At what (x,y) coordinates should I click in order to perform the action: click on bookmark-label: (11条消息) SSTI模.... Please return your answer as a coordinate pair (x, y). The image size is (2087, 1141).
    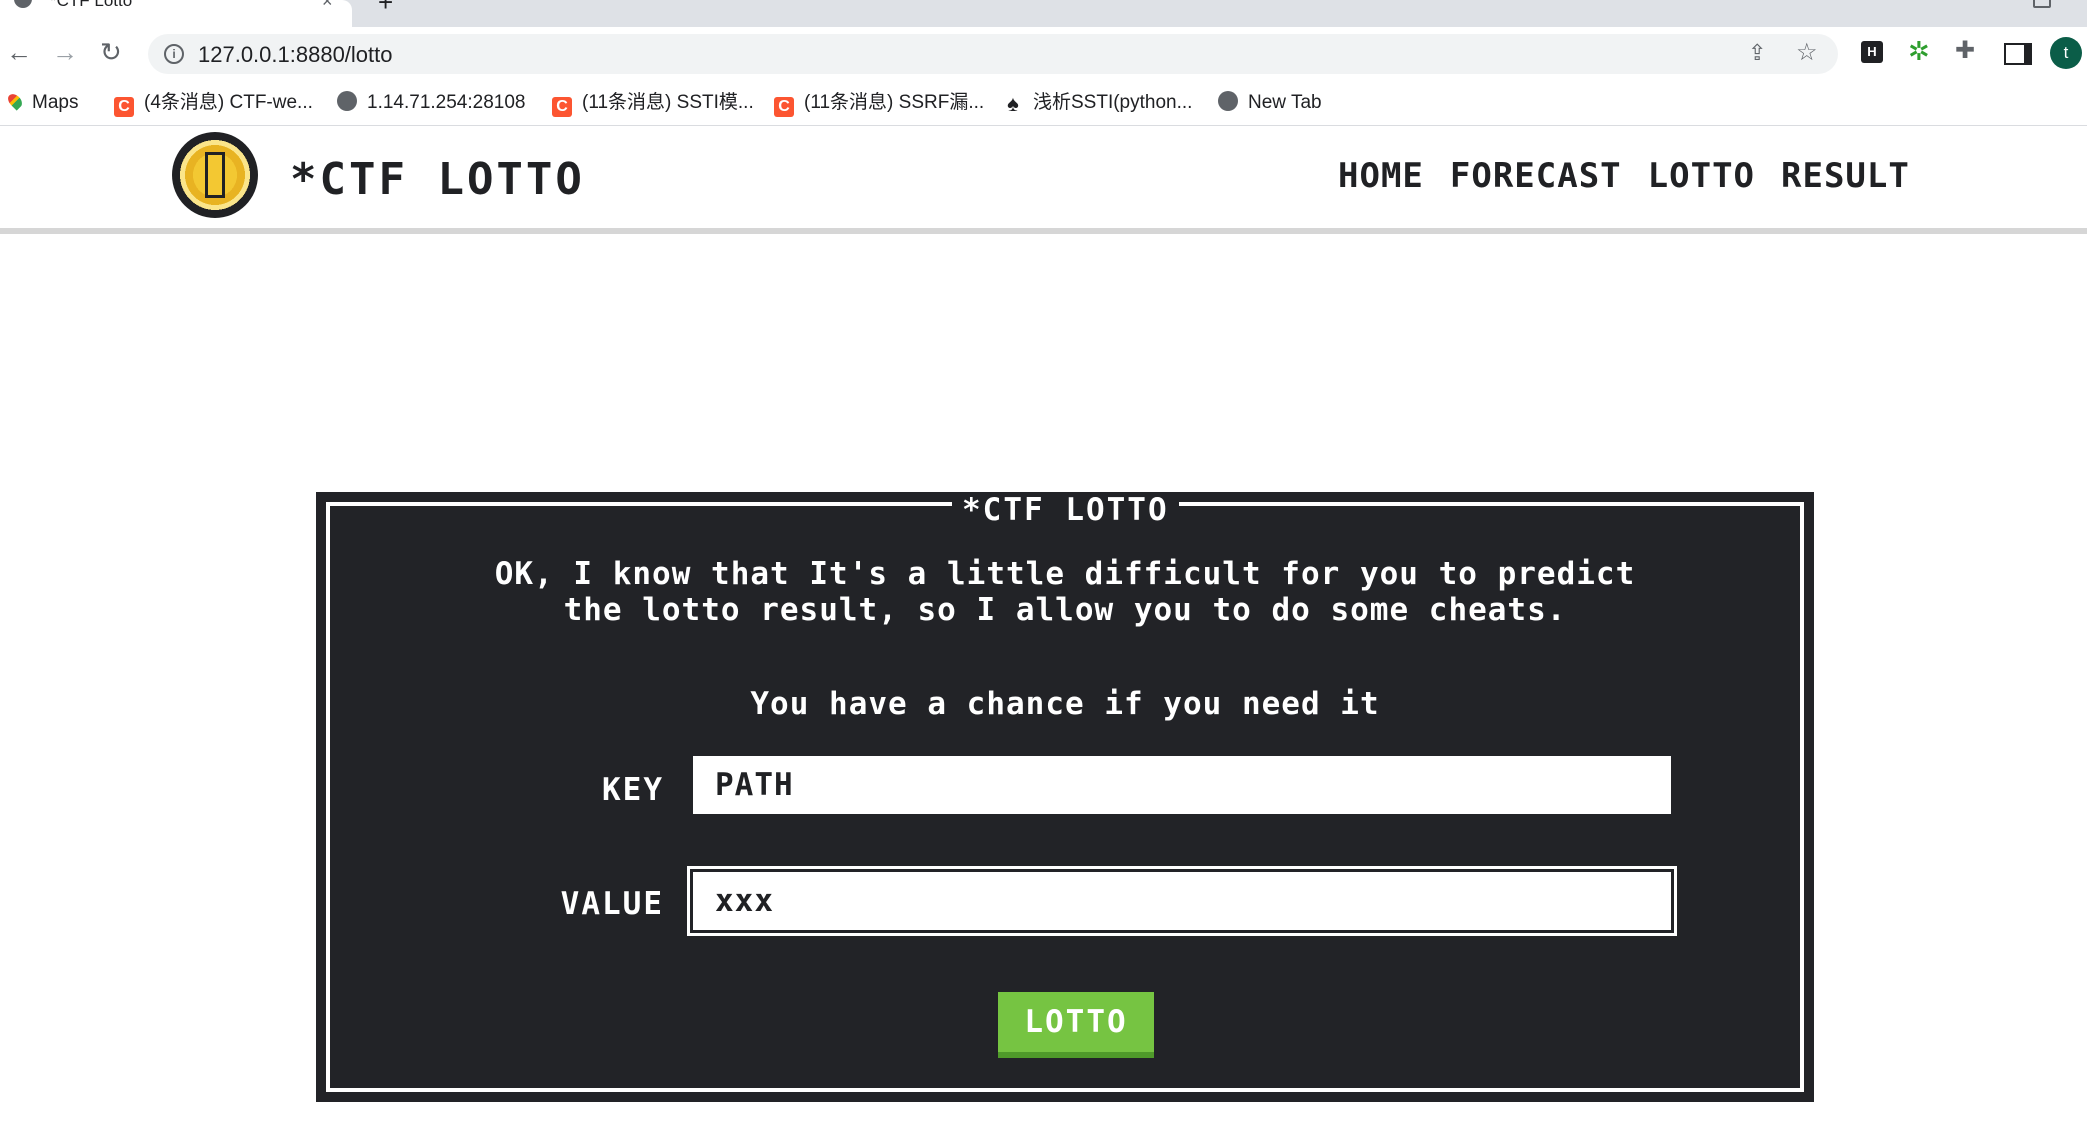
    Looking at the image, I should click on (668, 102).